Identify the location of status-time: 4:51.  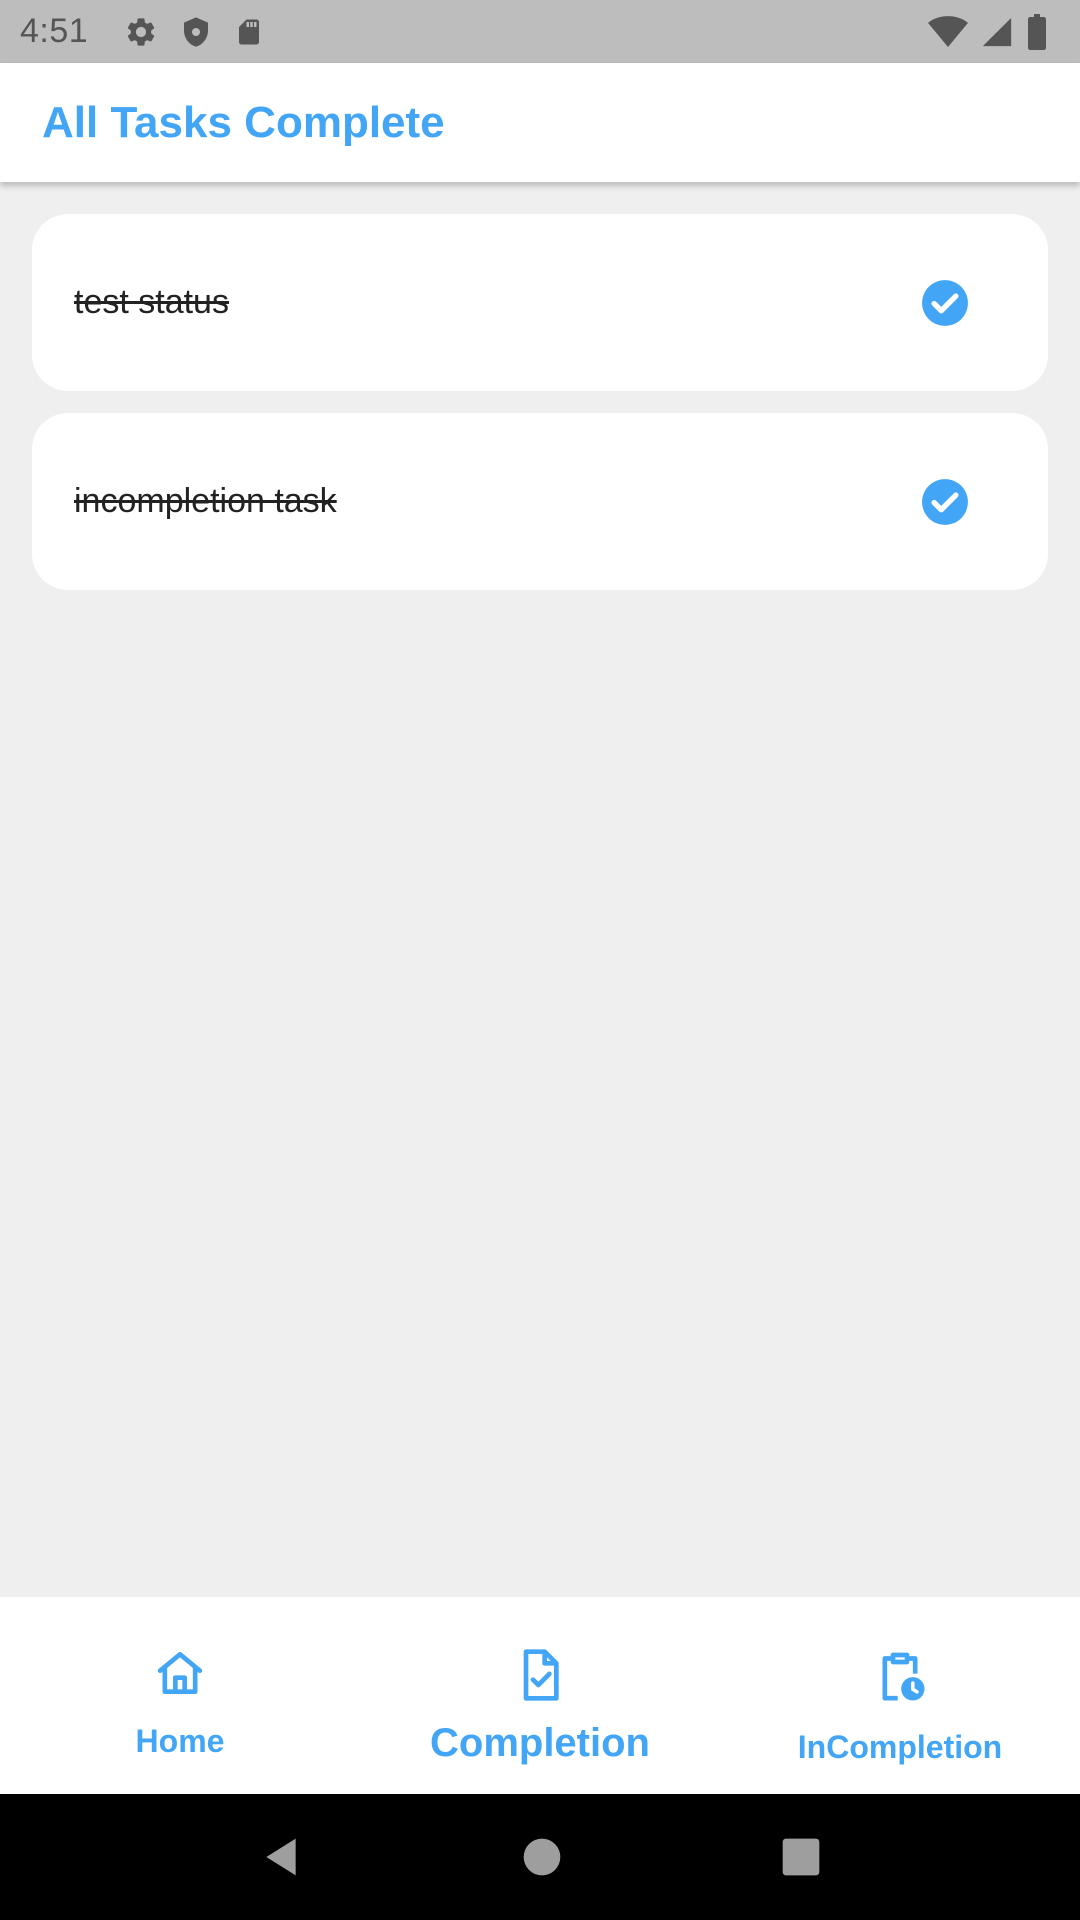
(54, 31).